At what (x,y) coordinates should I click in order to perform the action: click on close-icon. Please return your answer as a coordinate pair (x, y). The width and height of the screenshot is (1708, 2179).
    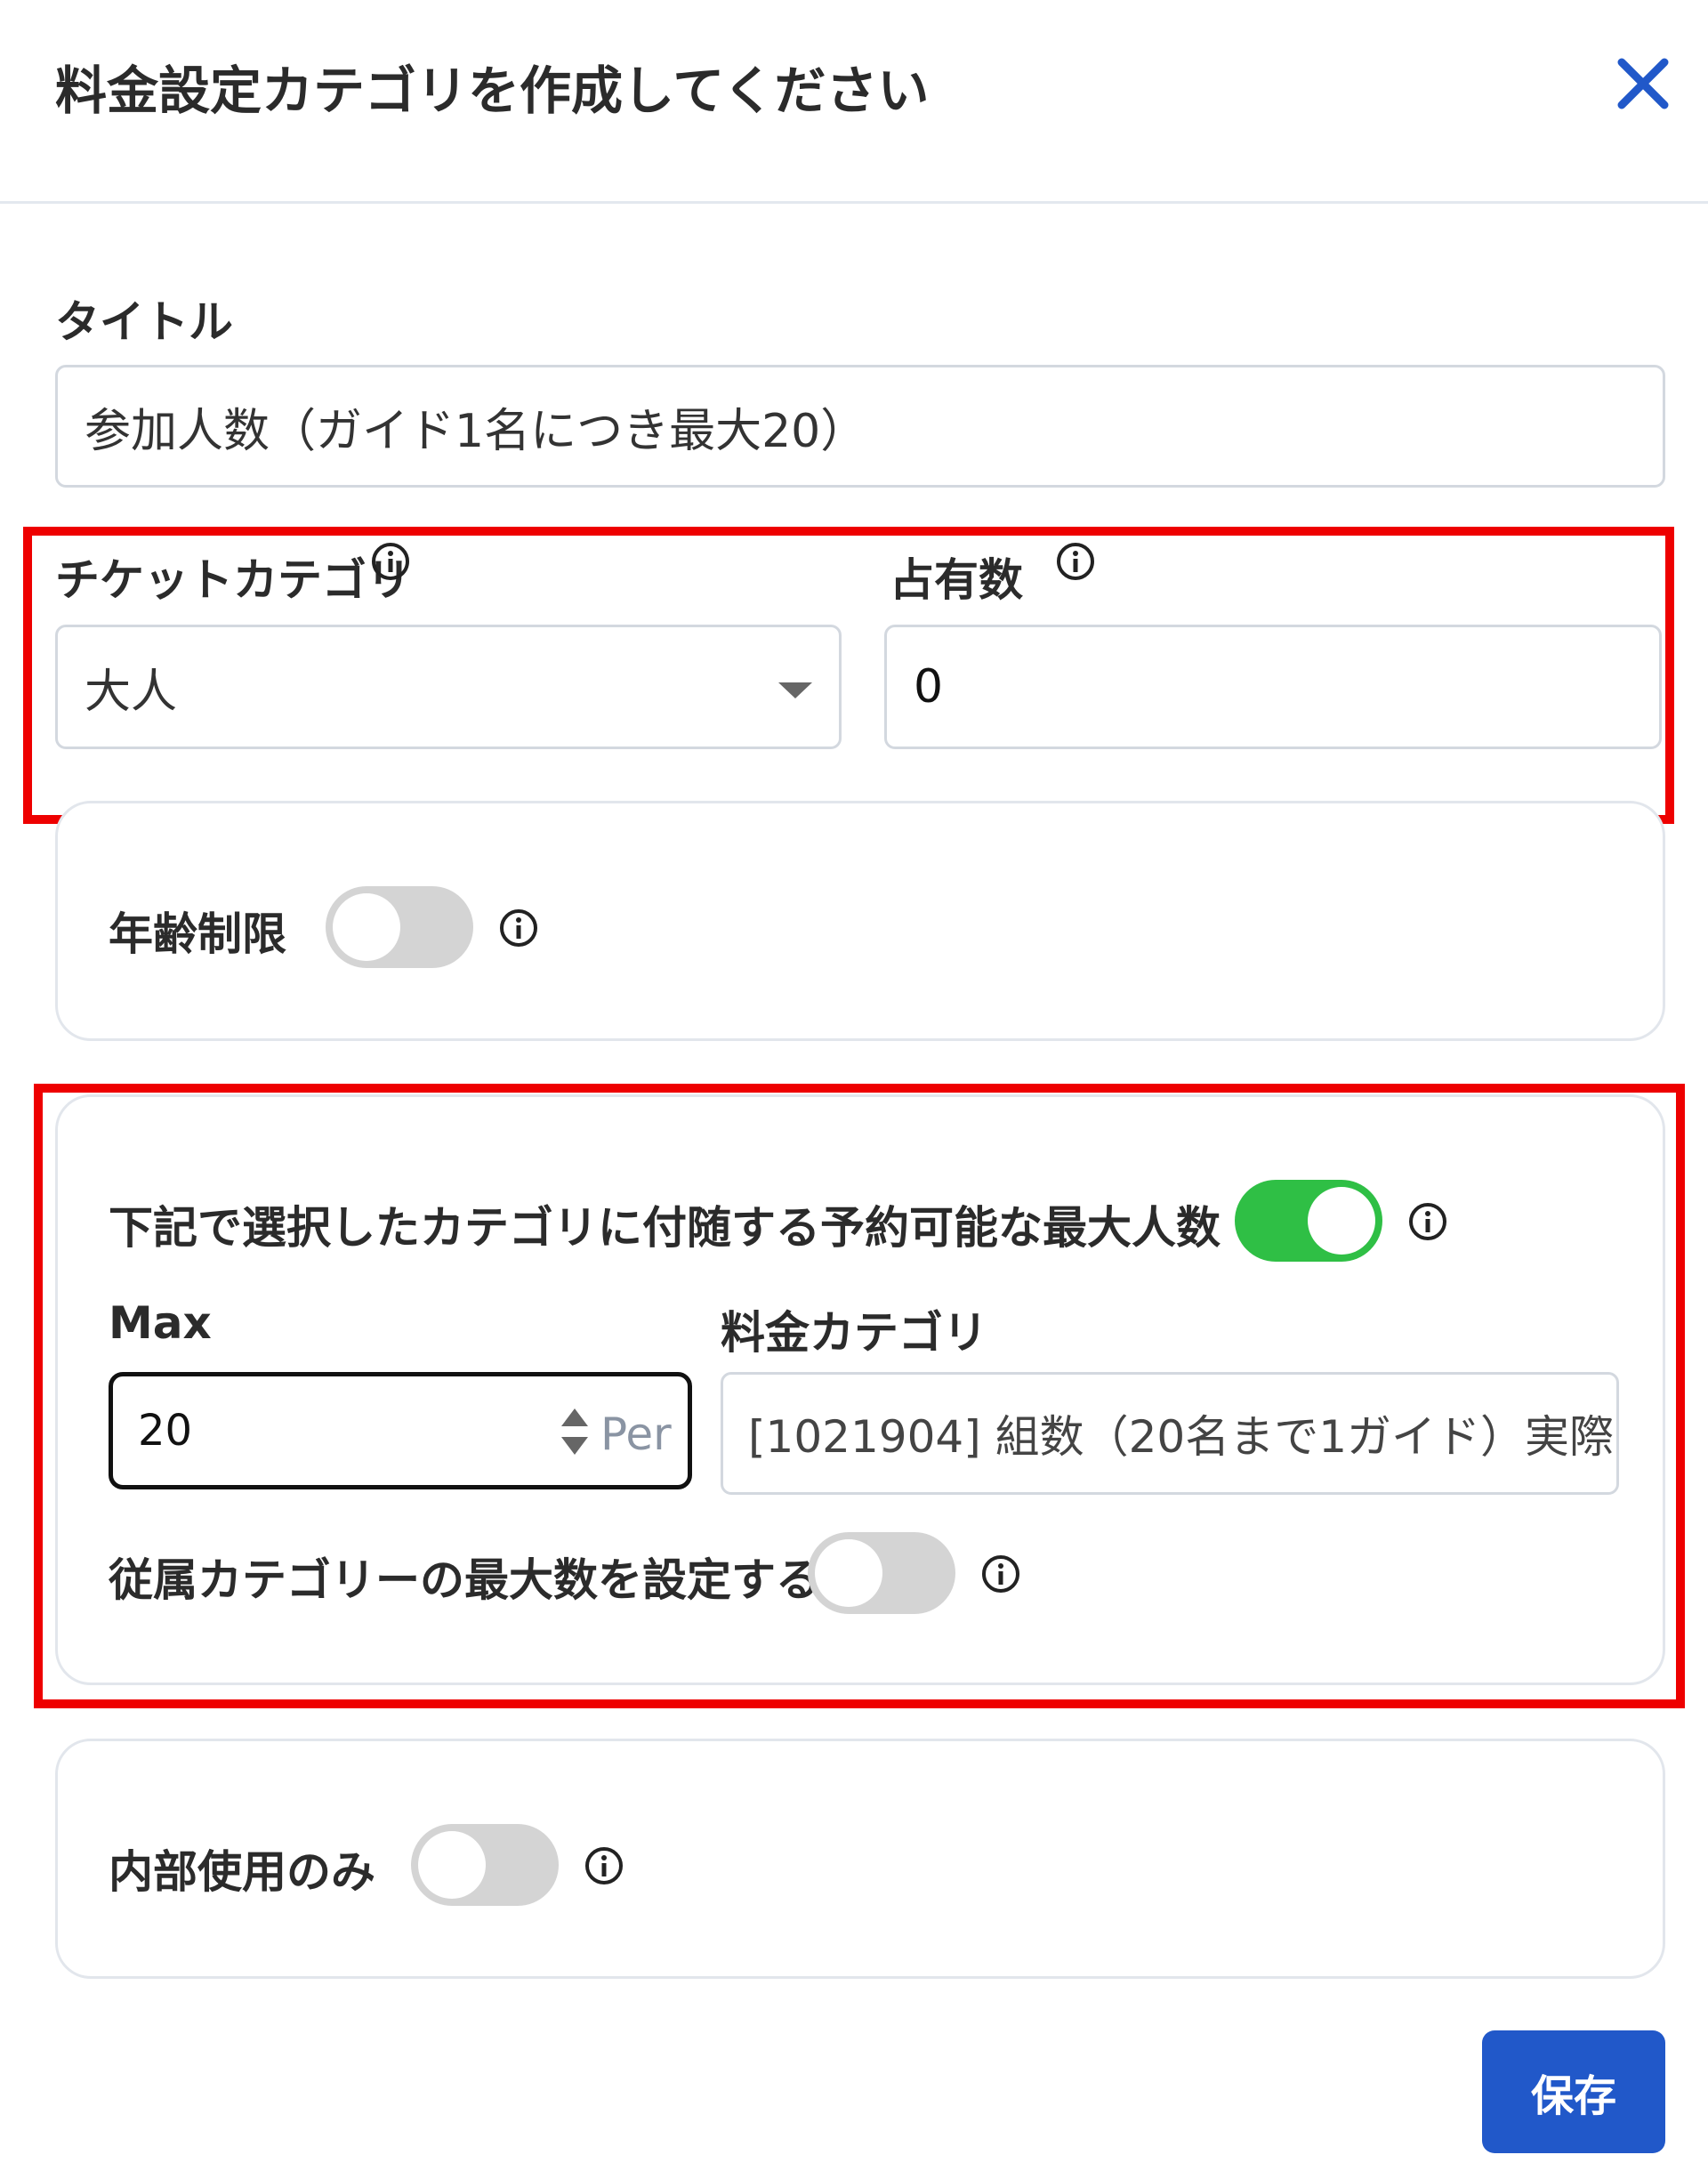
    Looking at the image, I should click on (1643, 83).